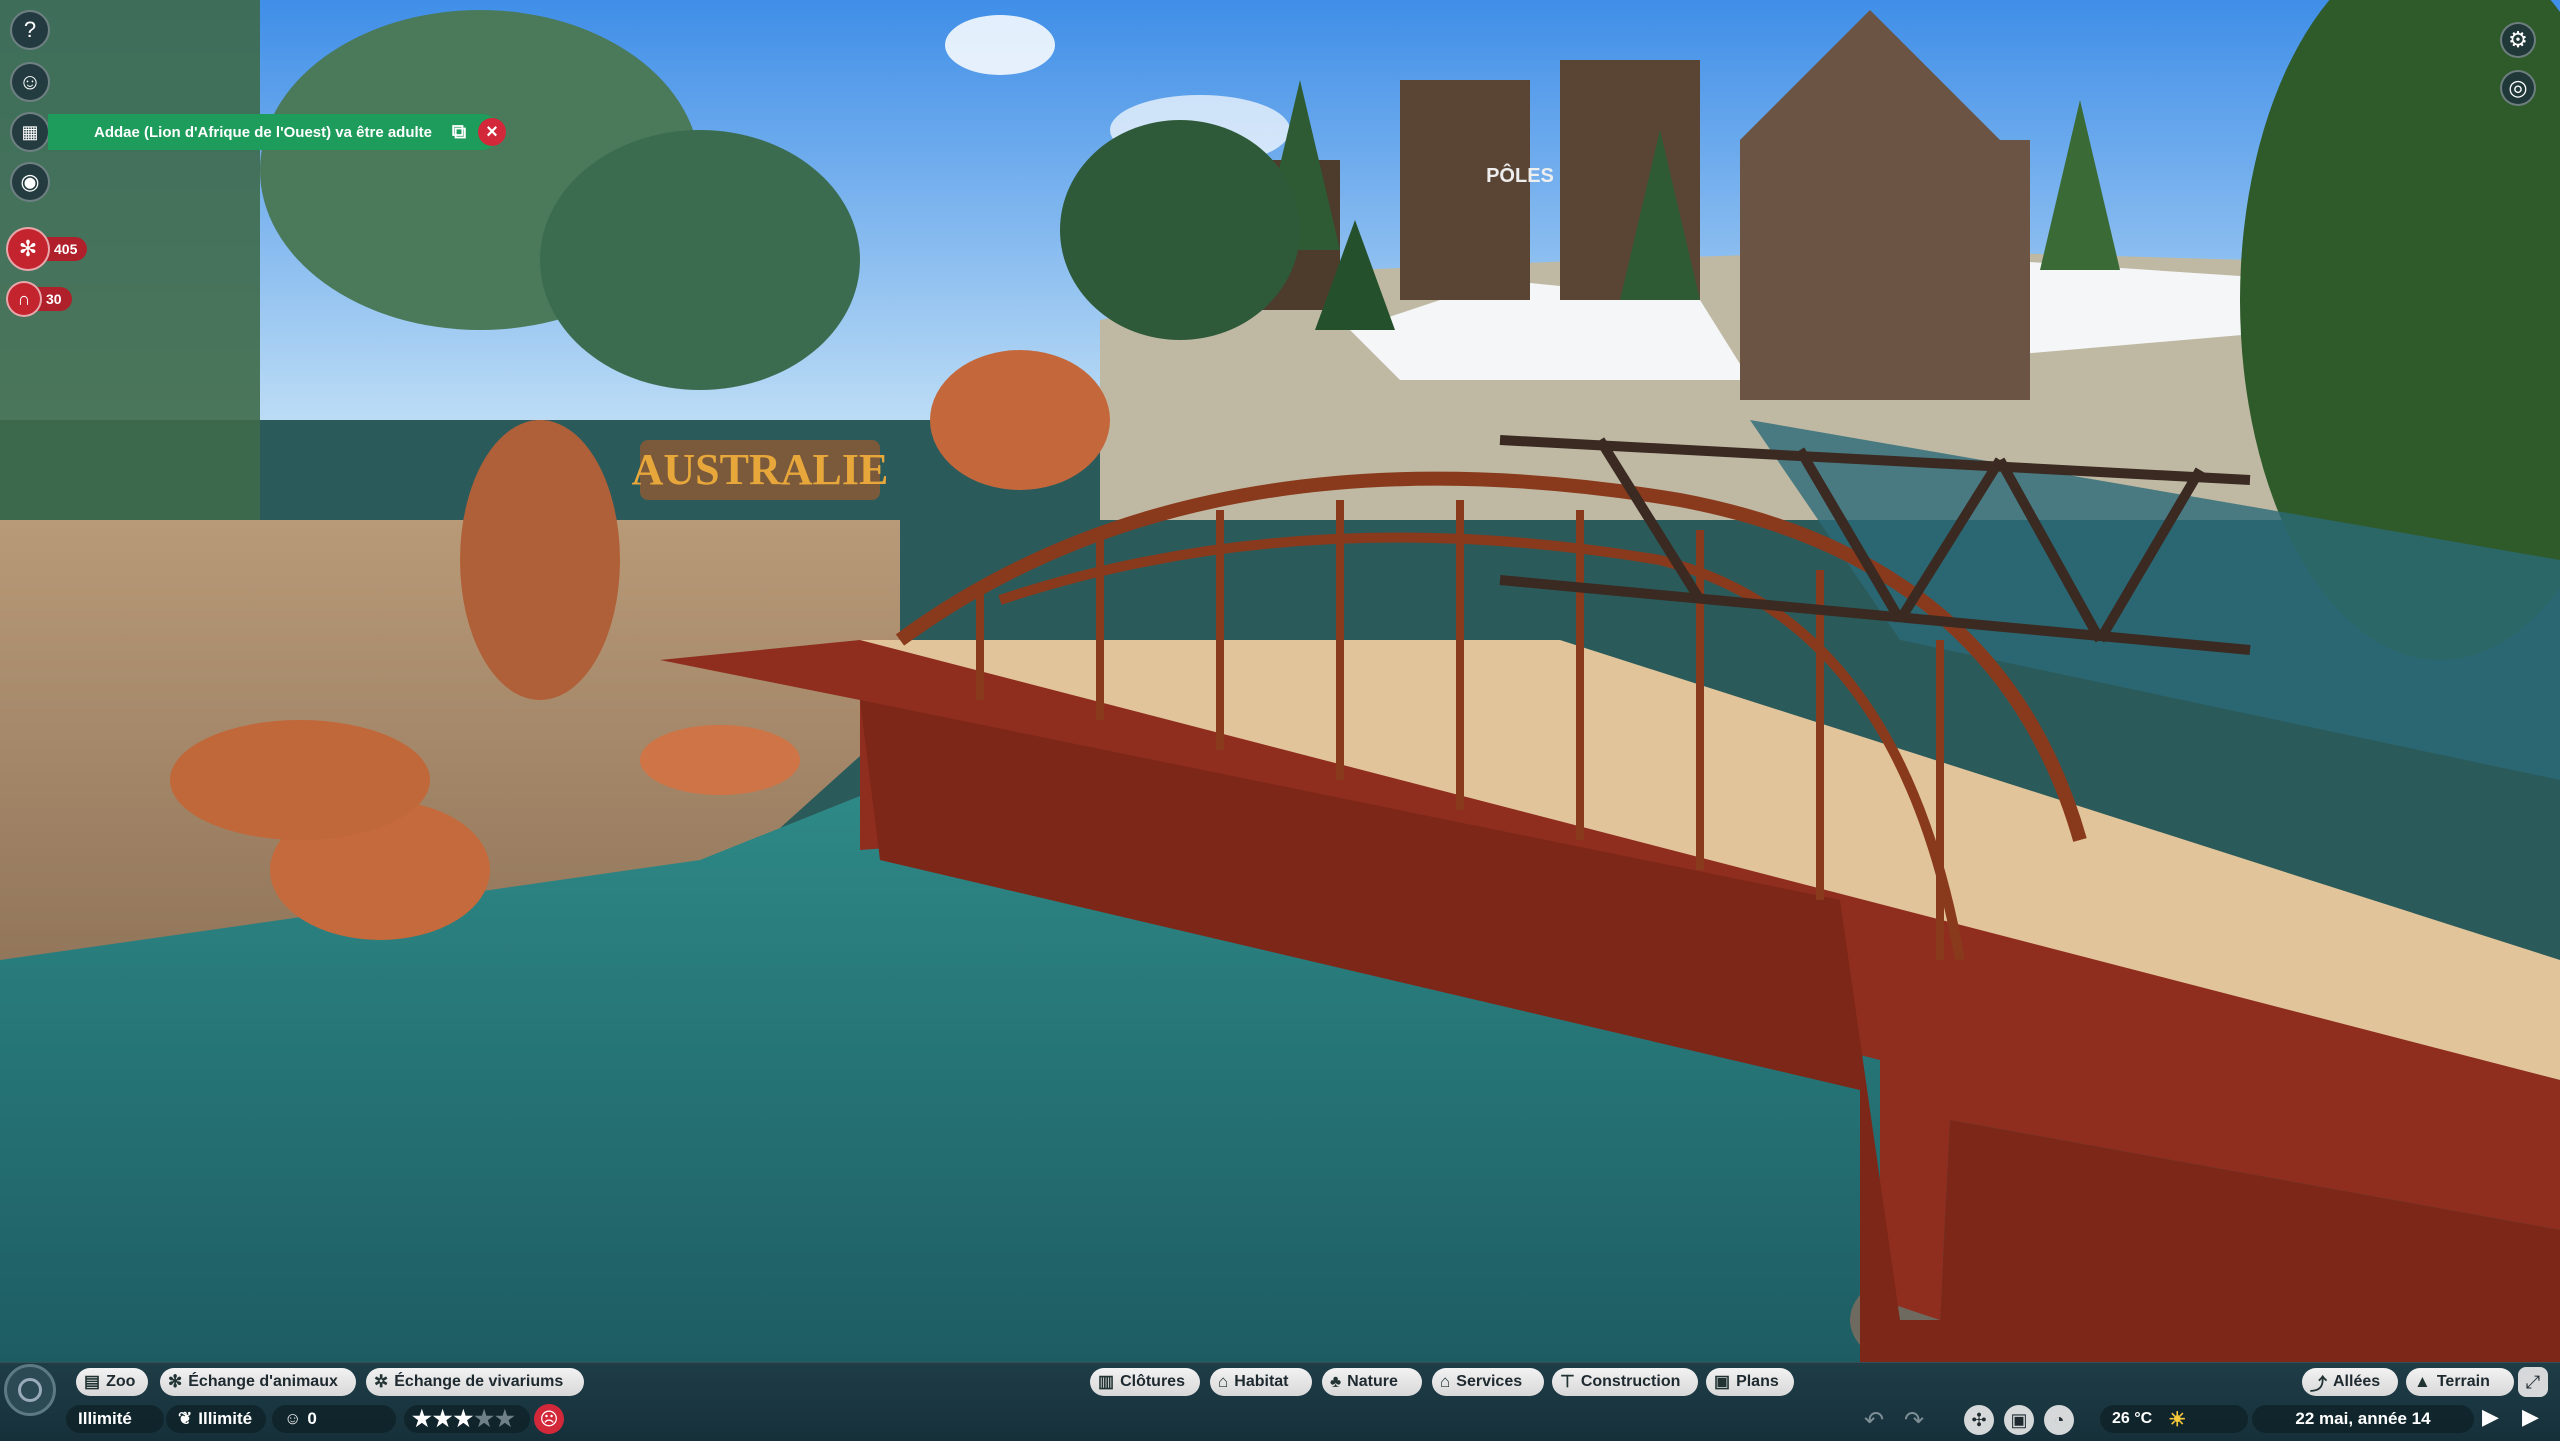 This screenshot has width=2560, height=1441. I want to click on blueprint-icon: ▣, so click(1722, 1381).